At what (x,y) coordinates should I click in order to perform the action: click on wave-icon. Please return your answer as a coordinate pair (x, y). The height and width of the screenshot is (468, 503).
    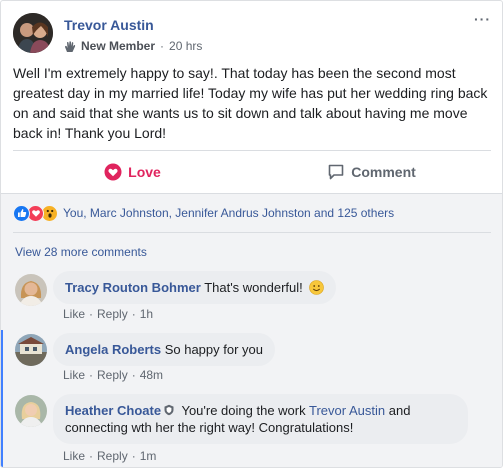
    Looking at the image, I should click on (70, 46).